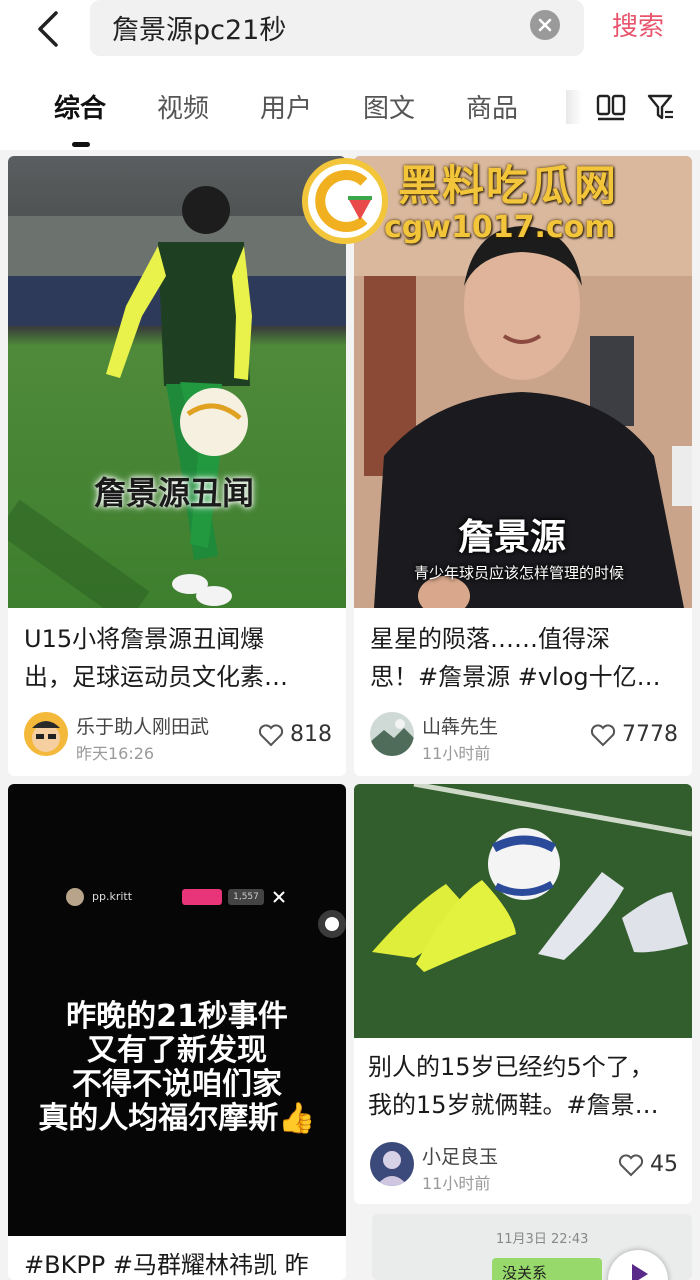 Image resolution: width=700 pixels, height=1280 pixels. I want to click on live-badge, so click(202, 897).